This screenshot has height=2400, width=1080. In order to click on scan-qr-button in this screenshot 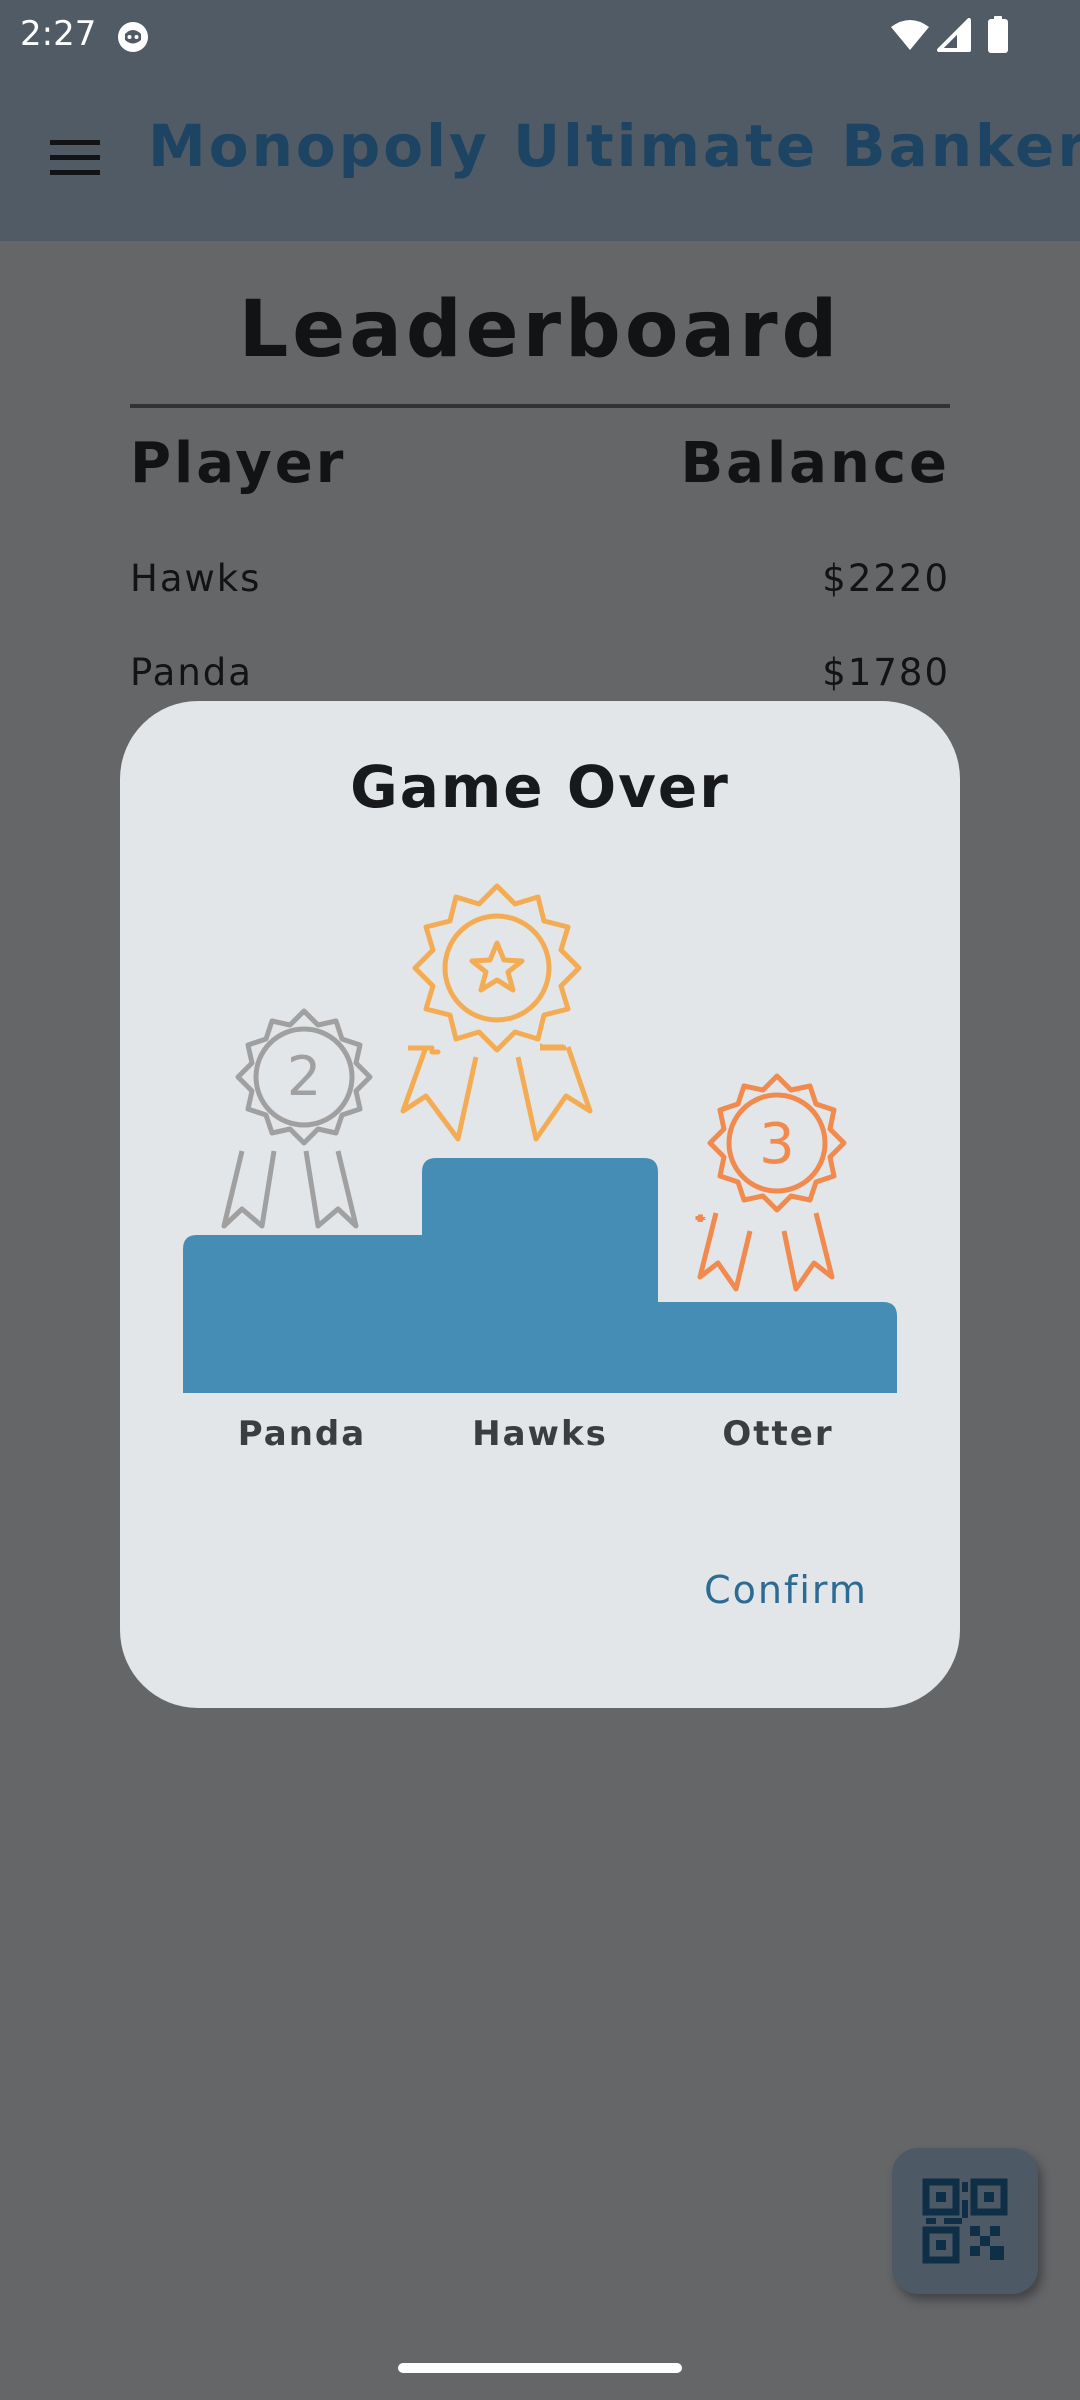, I will do `click(965, 2221)`.